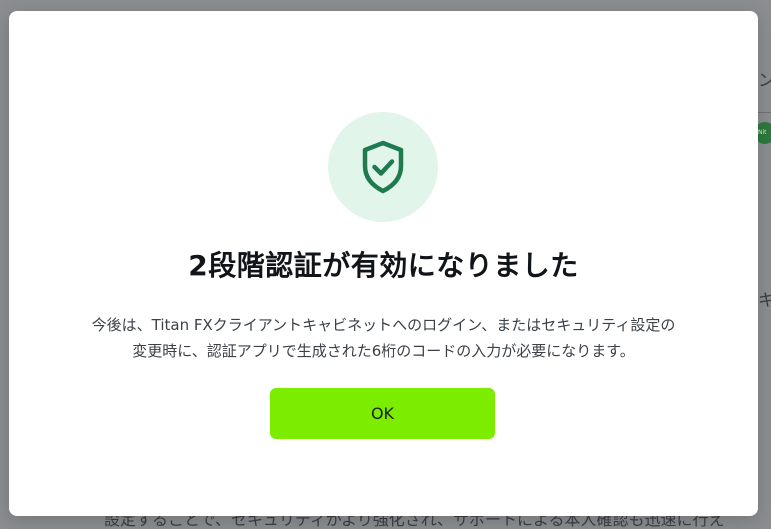  Describe the element at coordinates (383, 351) in the screenshot. I see `dialog-description-line: 変更時に、認証アプリで生成された6桁のコードの入力が必要になります。` at that location.